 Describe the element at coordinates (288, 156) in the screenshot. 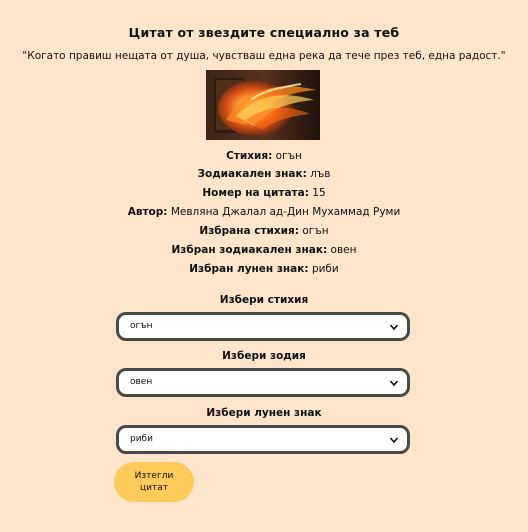

I see `info-element-value: огън` at that location.